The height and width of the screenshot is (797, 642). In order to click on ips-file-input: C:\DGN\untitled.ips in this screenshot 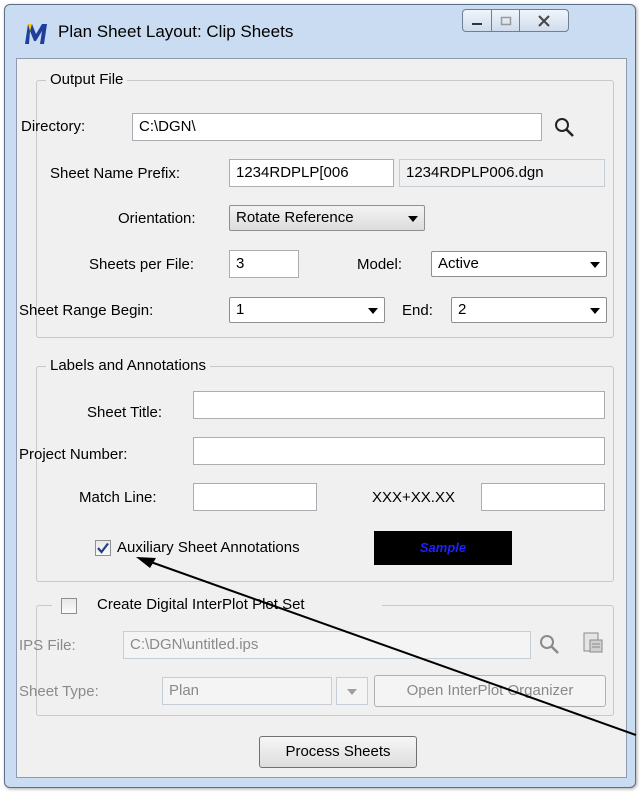, I will do `click(327, 645)`.